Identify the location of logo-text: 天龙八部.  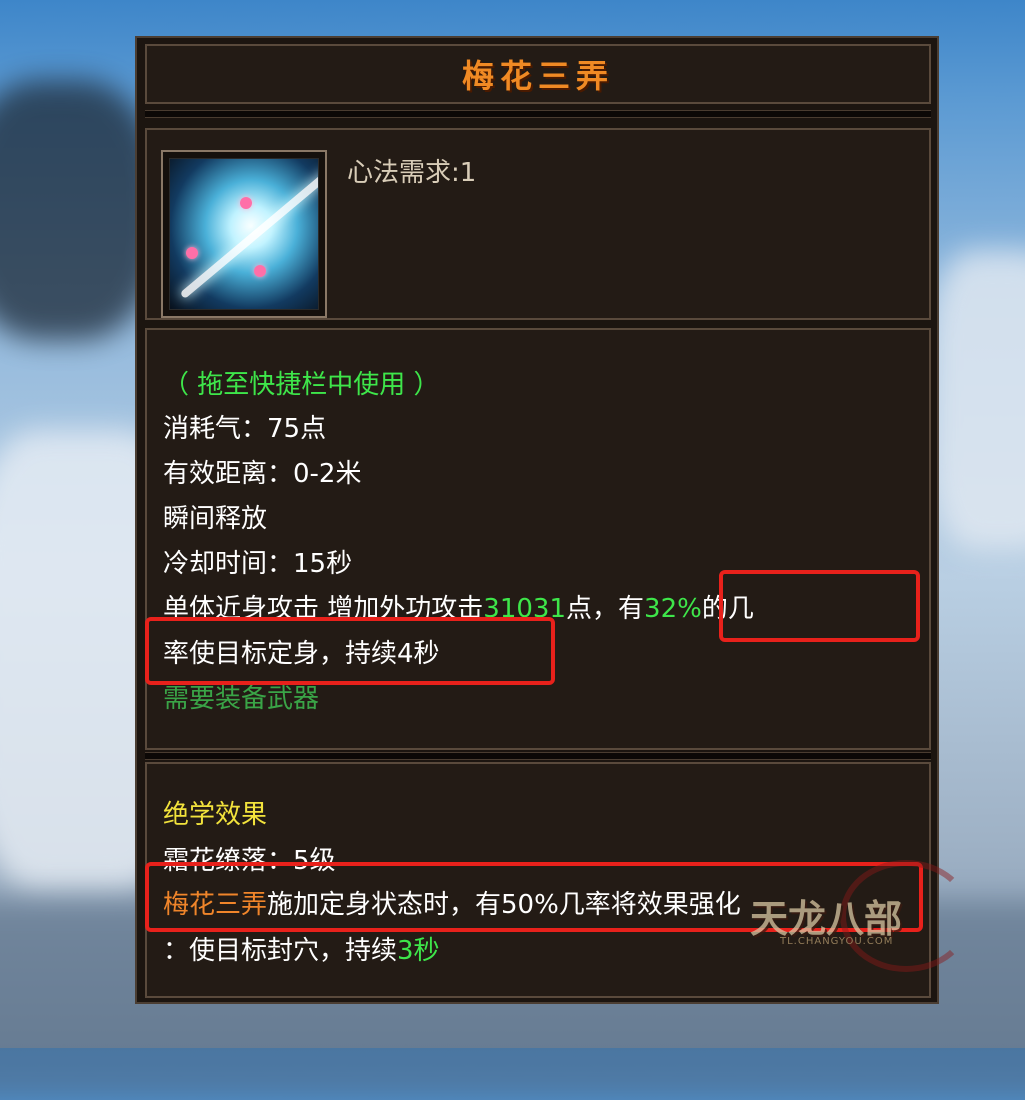
(826, 918).